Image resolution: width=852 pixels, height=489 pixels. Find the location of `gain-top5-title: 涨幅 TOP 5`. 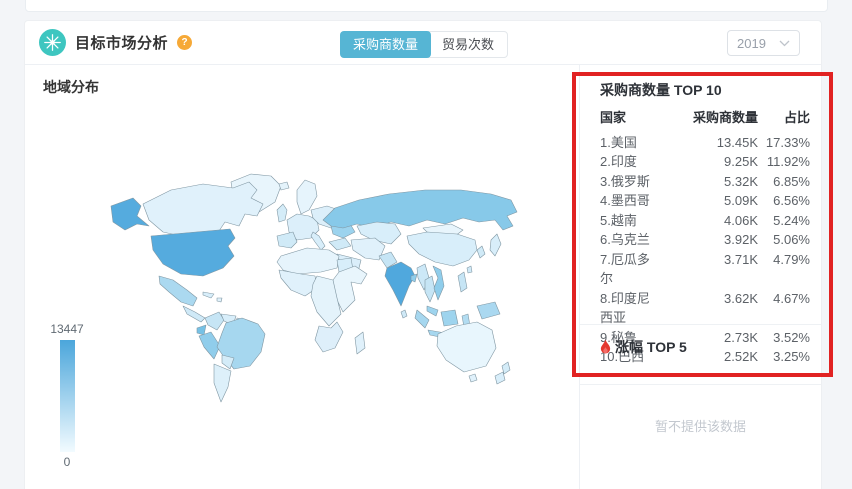

gain-top5-title: 涨幅 TOP 5 is located at coordinates (643, 347).